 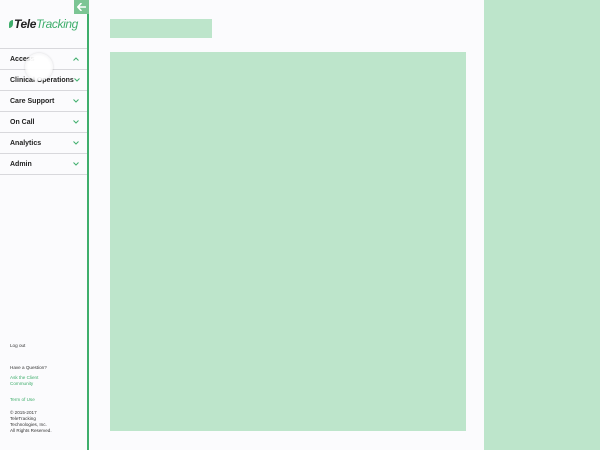 What do you see at coordinates (22, 122) in the screenshot?
I see `sidebar-item-label: On Call` at bounding box center [22, 122].